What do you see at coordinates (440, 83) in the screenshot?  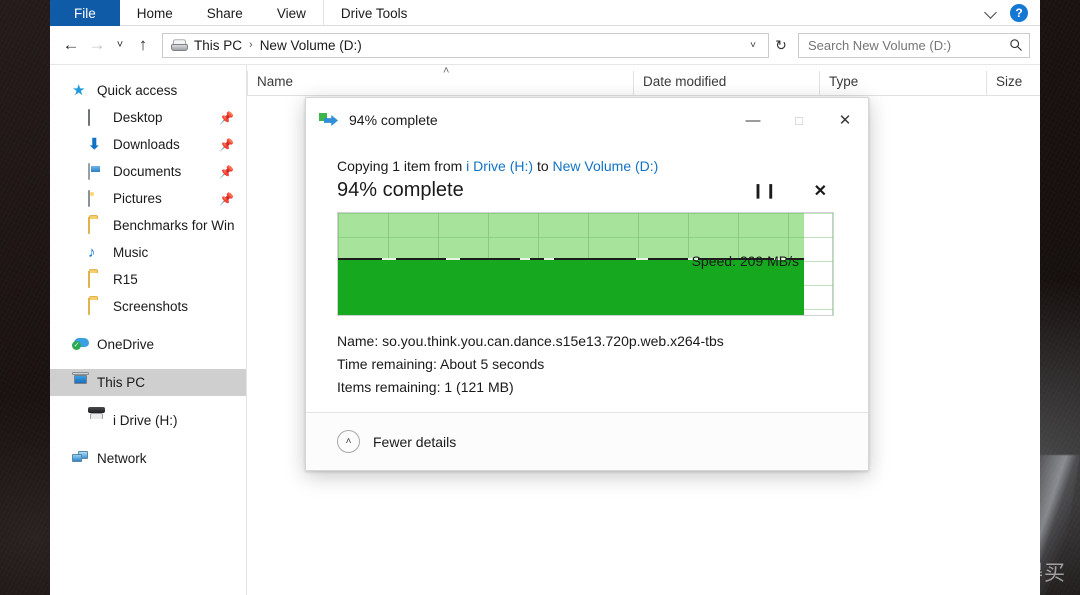 I see `column-header-name: Name` at bounding box center [440, 83].